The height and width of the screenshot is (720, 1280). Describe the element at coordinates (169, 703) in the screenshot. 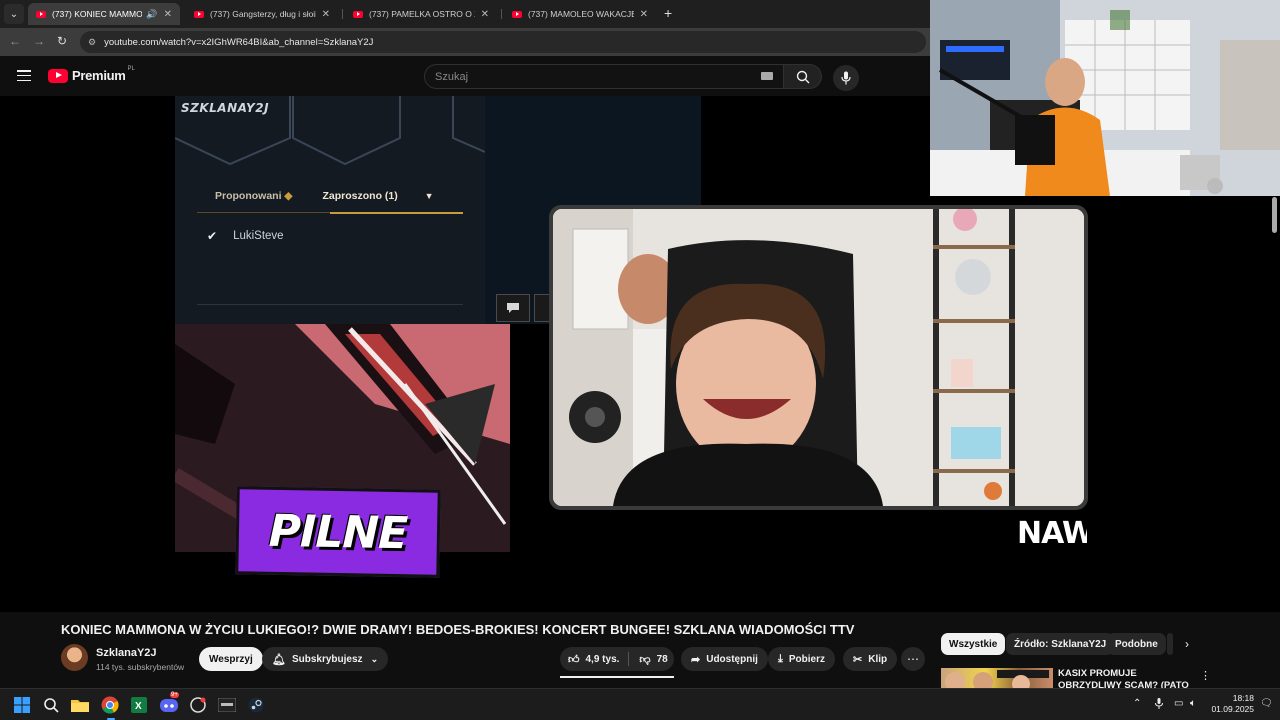

I see `discord-icon: 9+` at that location.